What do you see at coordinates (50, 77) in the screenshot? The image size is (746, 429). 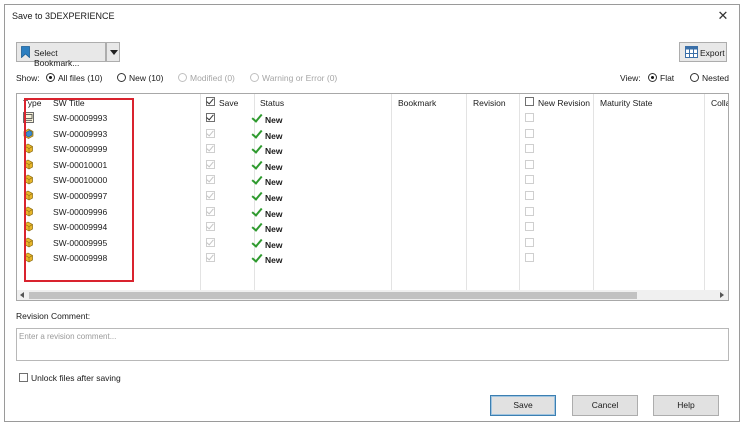 I see `radio-all-files` at bounding box center [50, 77].